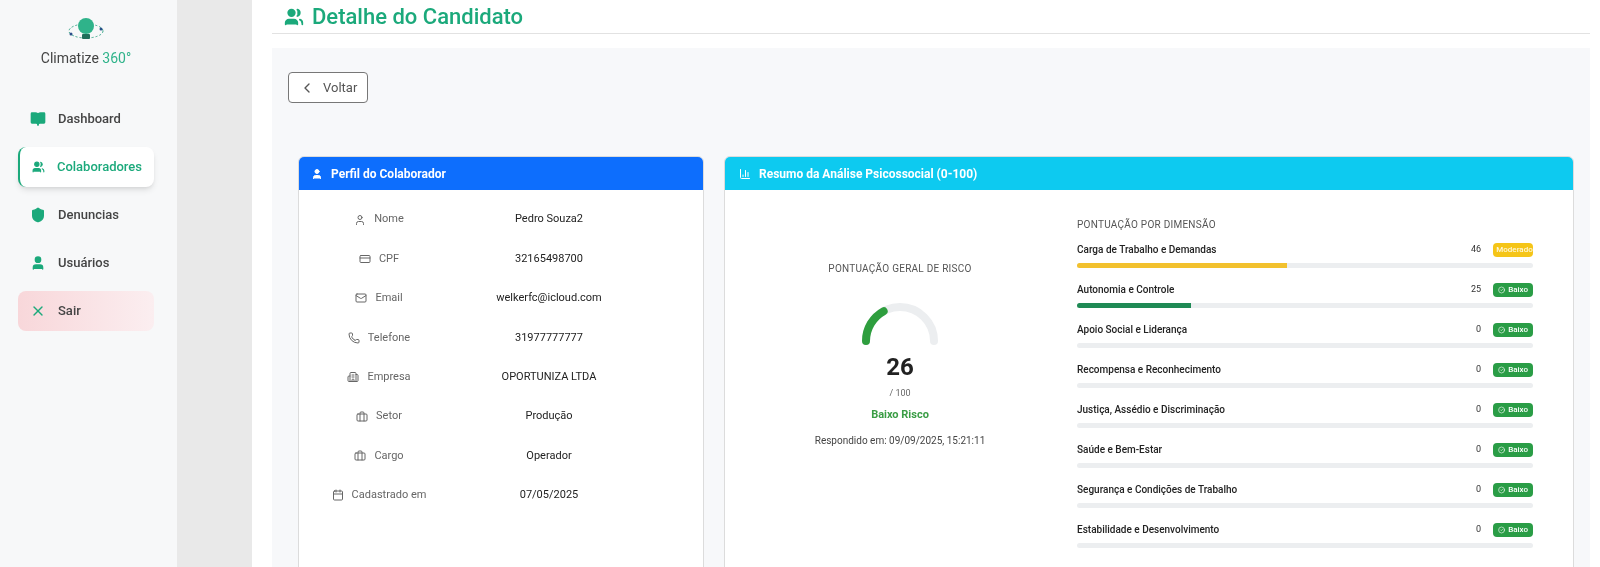 The image size is (1600, 567). I want to click on card-title: Perfil do Colaborador, so click(388, 174).